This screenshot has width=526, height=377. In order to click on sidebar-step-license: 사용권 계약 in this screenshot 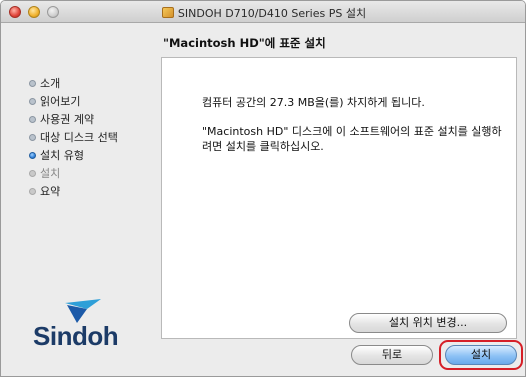, I will do `click(94, 120)`.